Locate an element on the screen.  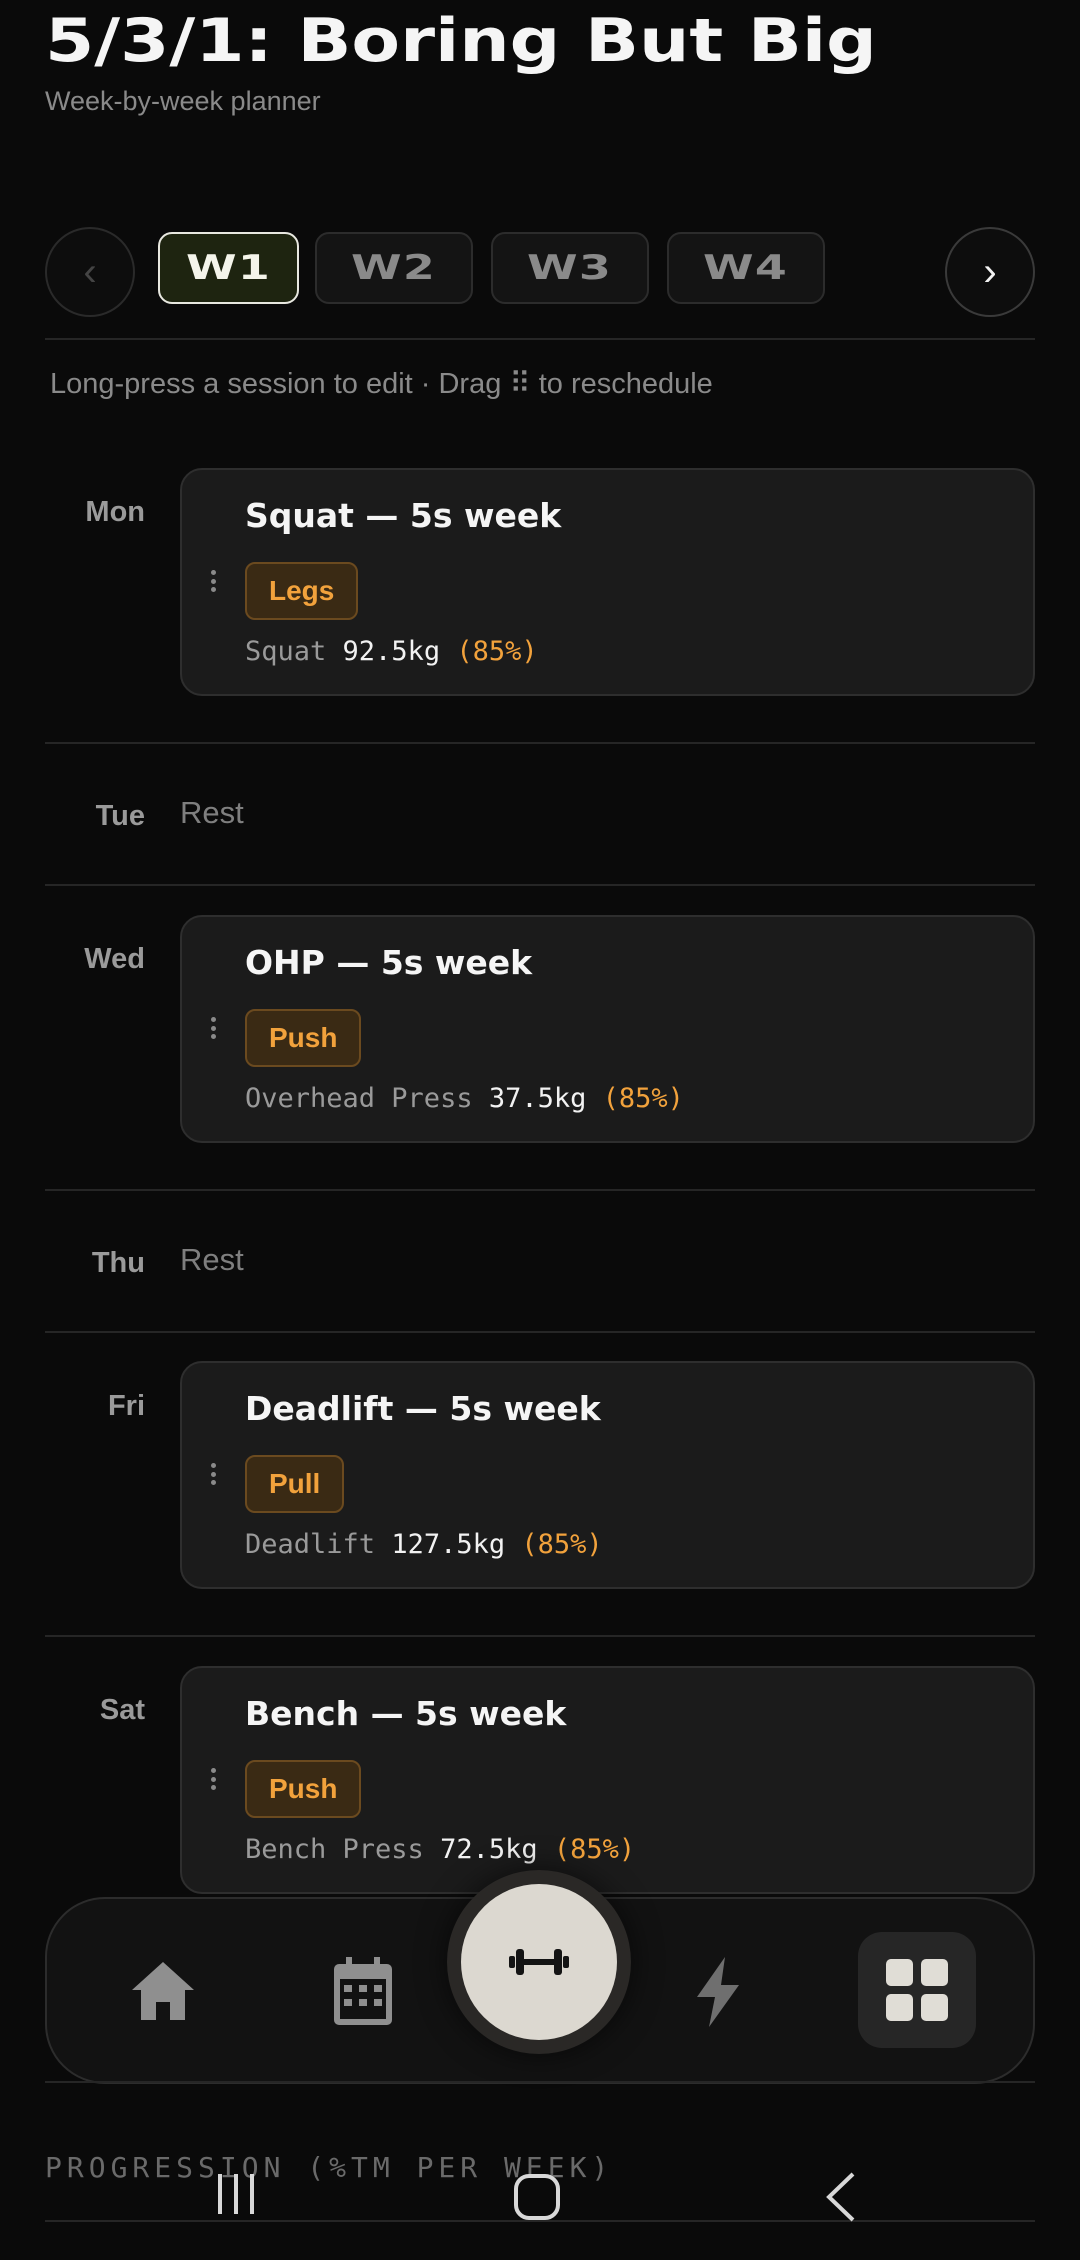
grid-icon is located at coordinates (917, 1990).